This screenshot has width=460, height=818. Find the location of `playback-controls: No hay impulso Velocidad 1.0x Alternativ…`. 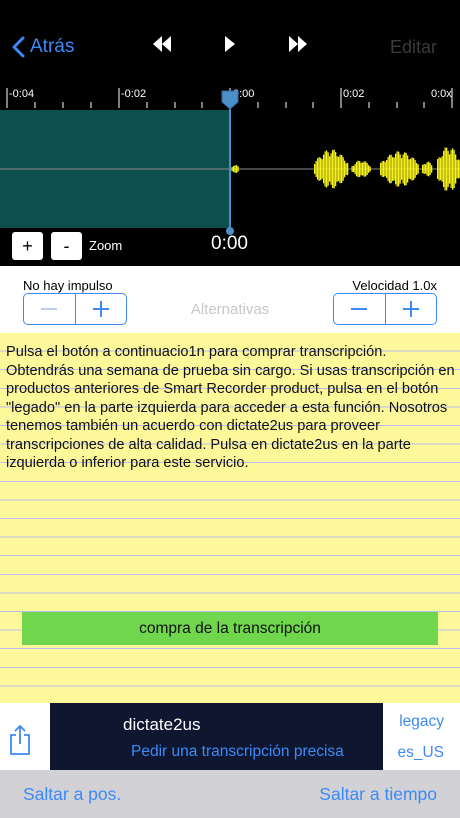

playback-controls: No hay impulso Velocidad 1.0x Alternativ… is located at coordinates (230, 299).